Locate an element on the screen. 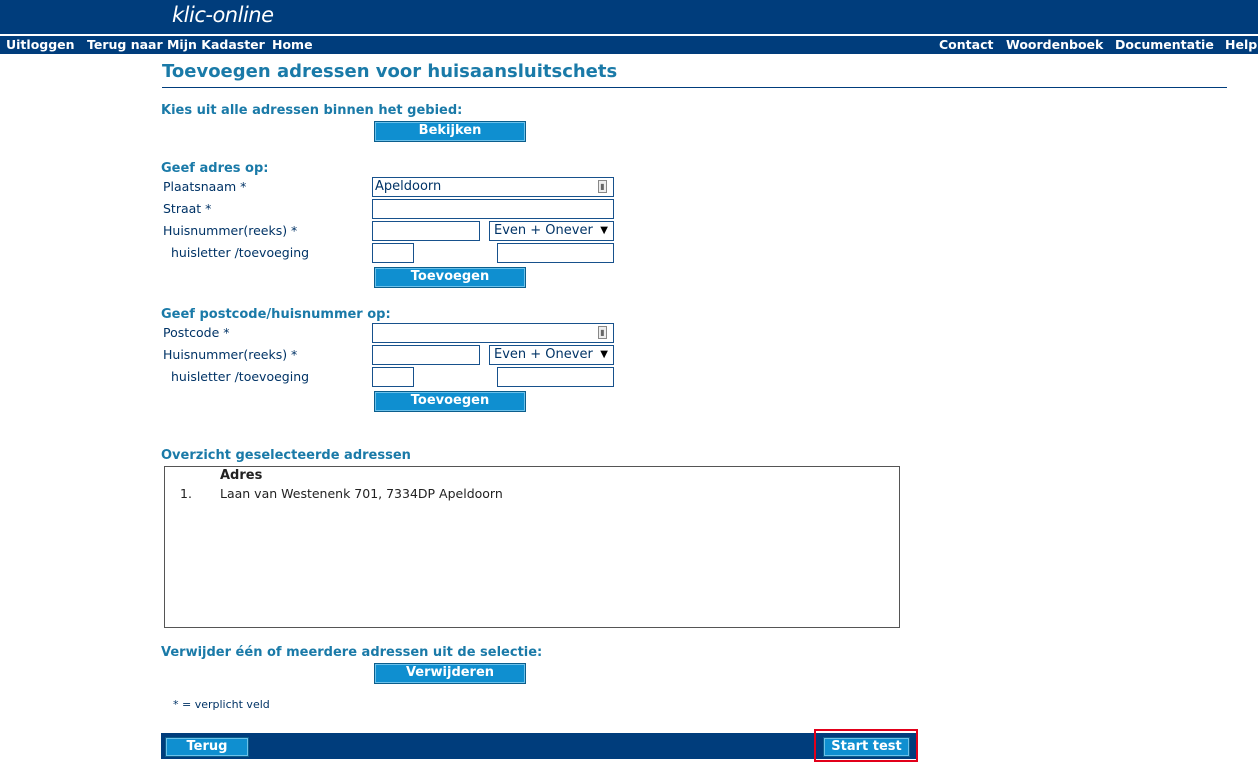 The width and height of the screenshot is (1258, 765). plaatsnaam-input: Apeldoorn ▮ is located at coordinates (493, 187).